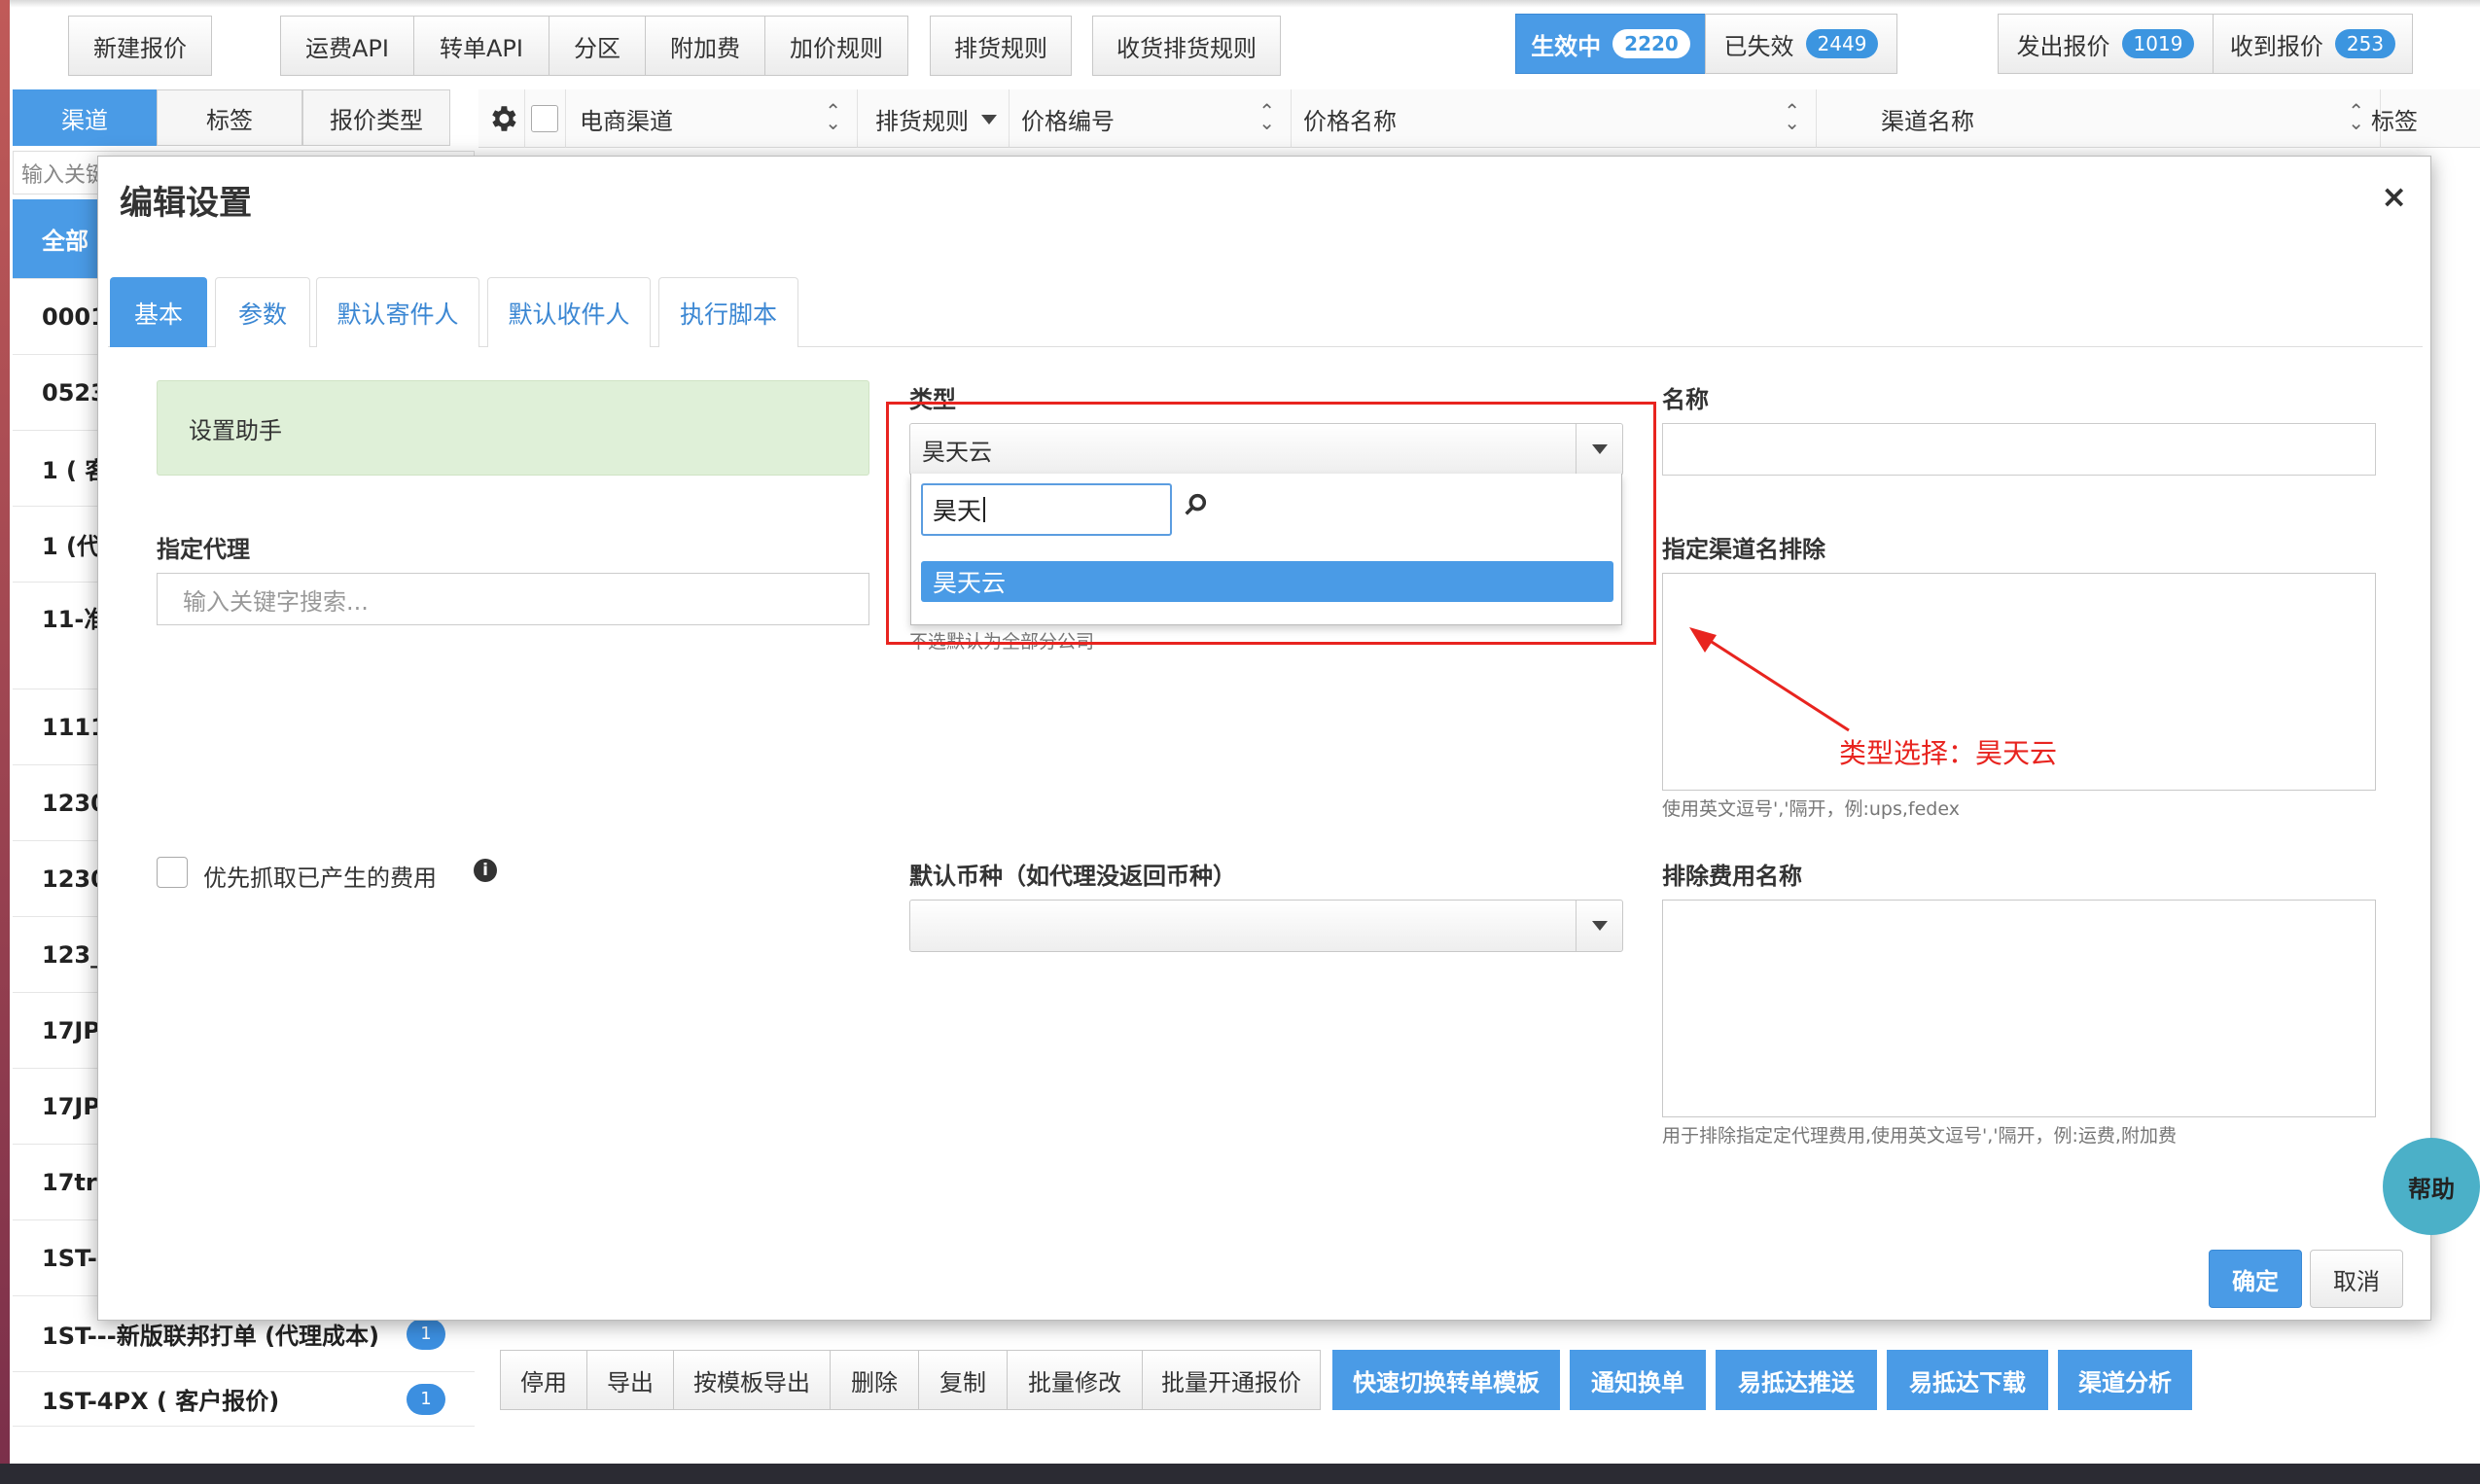  I want to click on tab-default-recipient: 默认收件人, so click(569, 312).